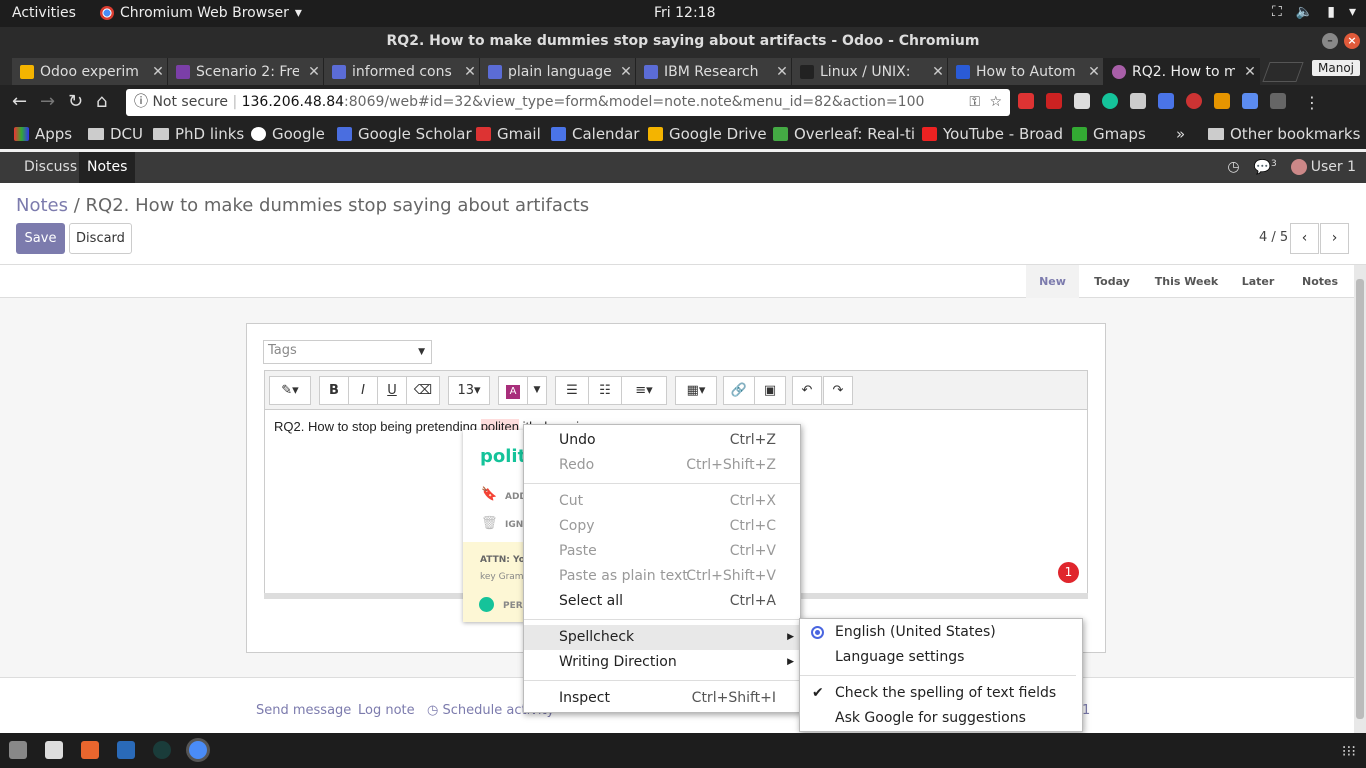  I want to click on tags-input: Tags ▼, so click(347, 352).